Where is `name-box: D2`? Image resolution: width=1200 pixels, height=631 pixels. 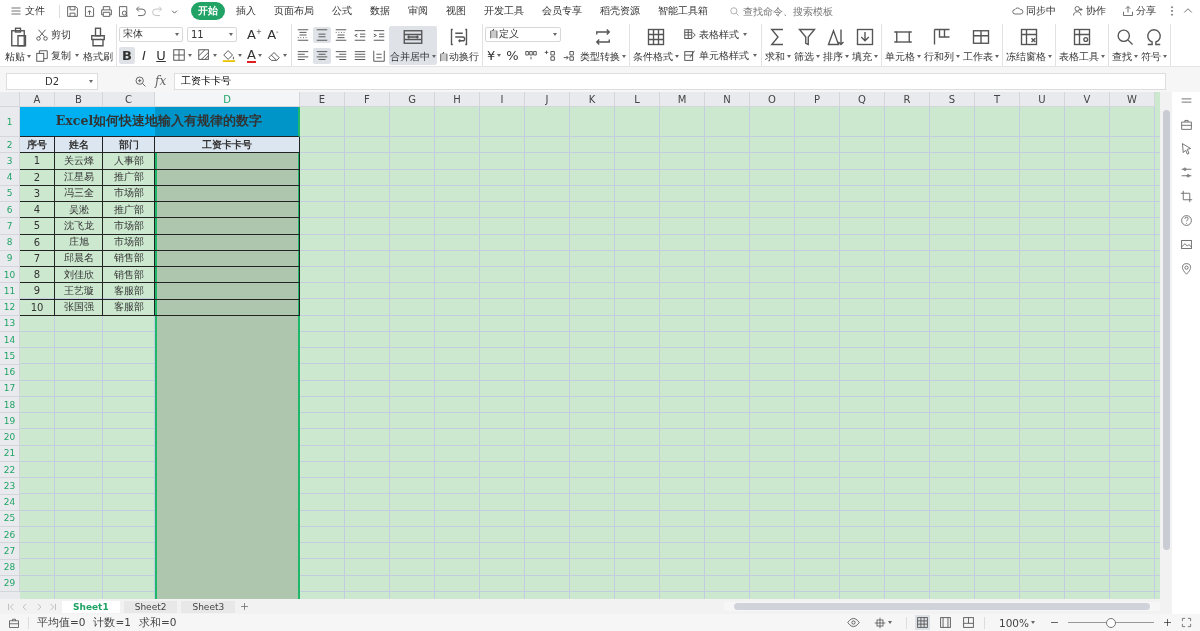 name-box: D2 is located at coordinates (52, 81).